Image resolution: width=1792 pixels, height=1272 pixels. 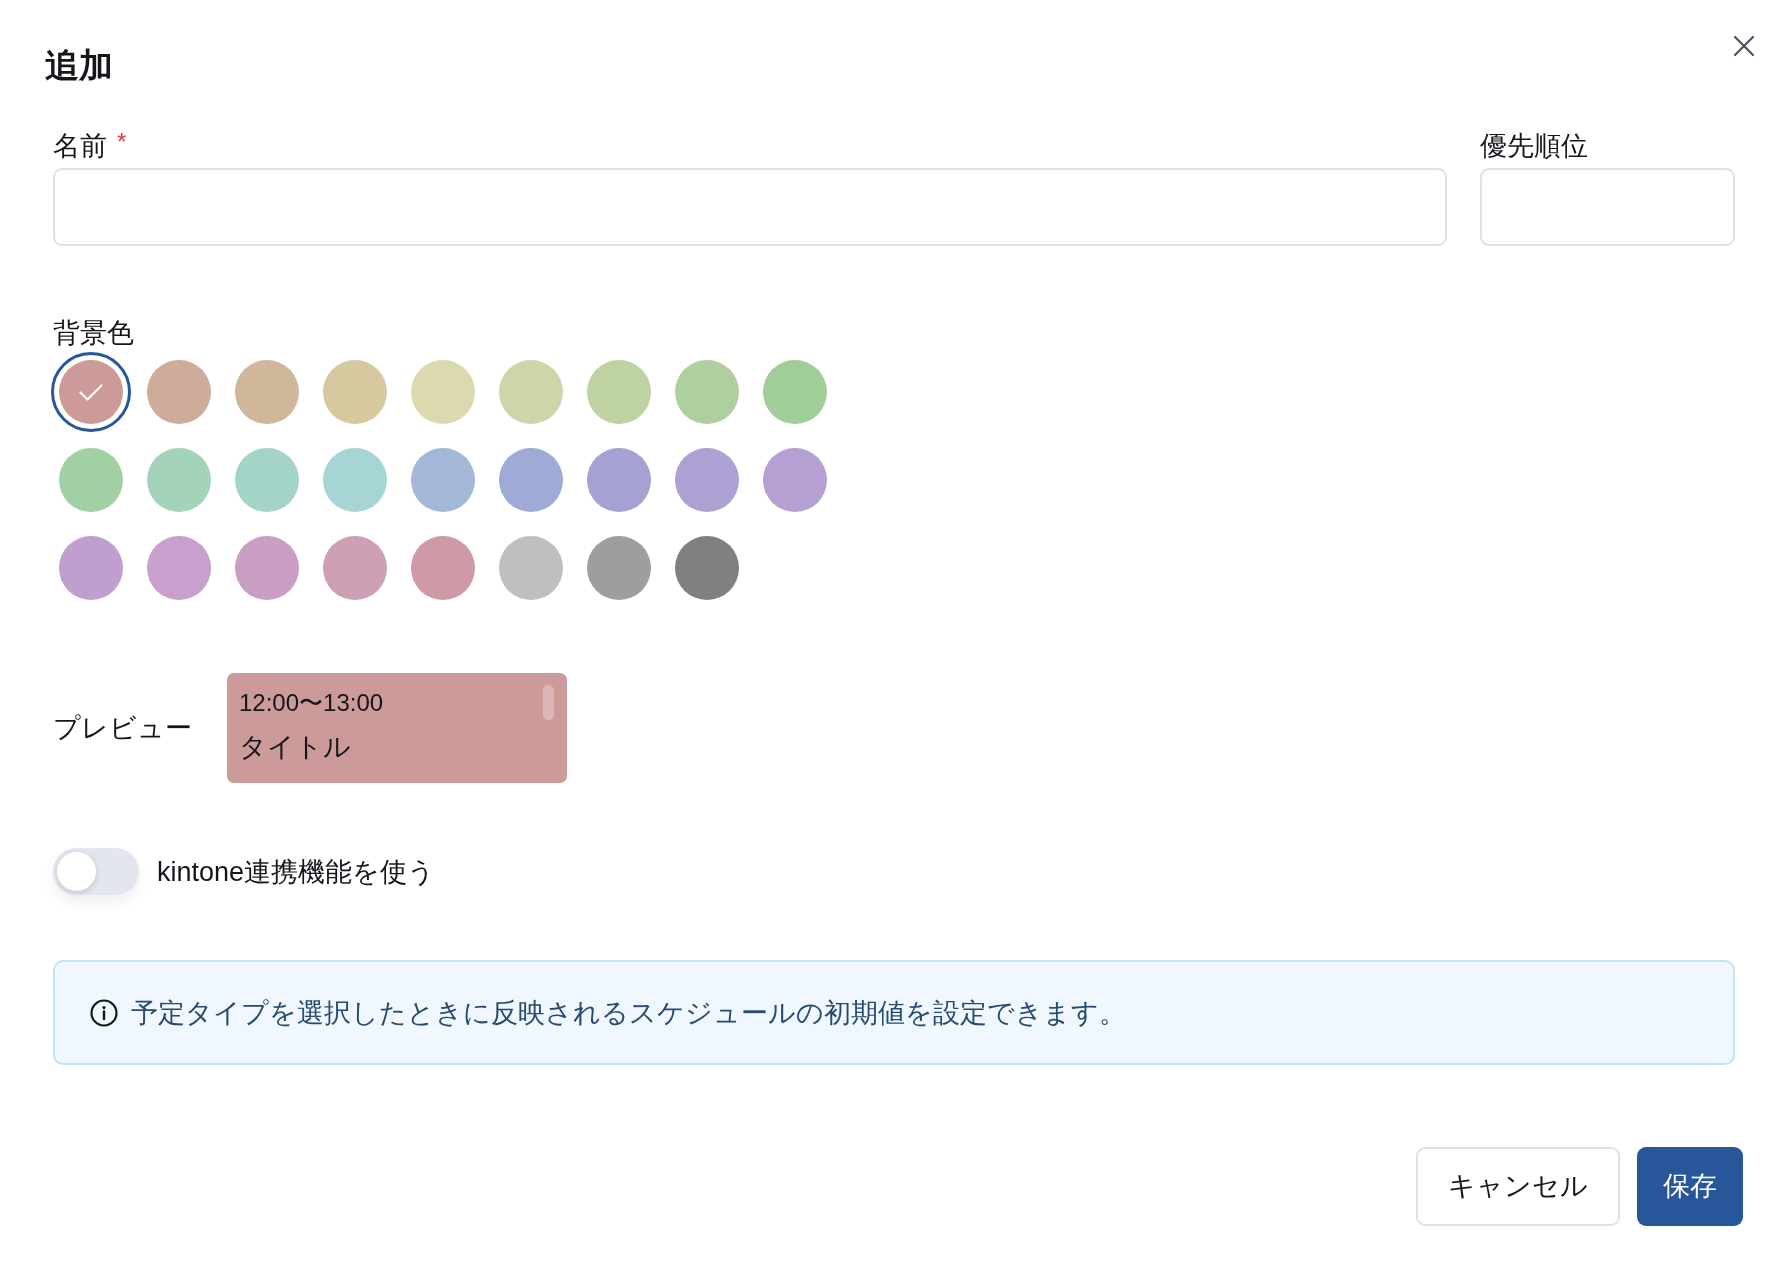 I want to click on scrollbar-thumb, so click(x=548, y=702).